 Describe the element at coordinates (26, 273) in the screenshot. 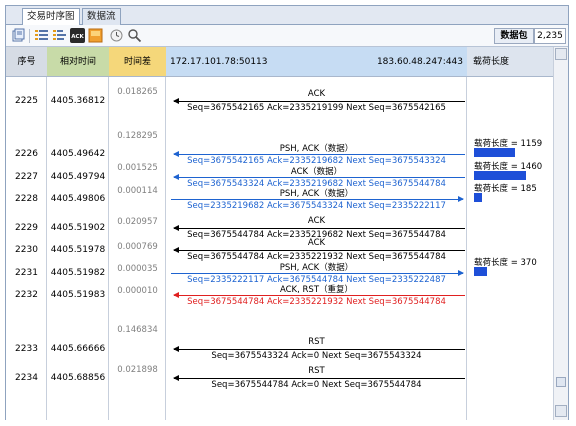

I see `packet-seq: 2231` at that location.